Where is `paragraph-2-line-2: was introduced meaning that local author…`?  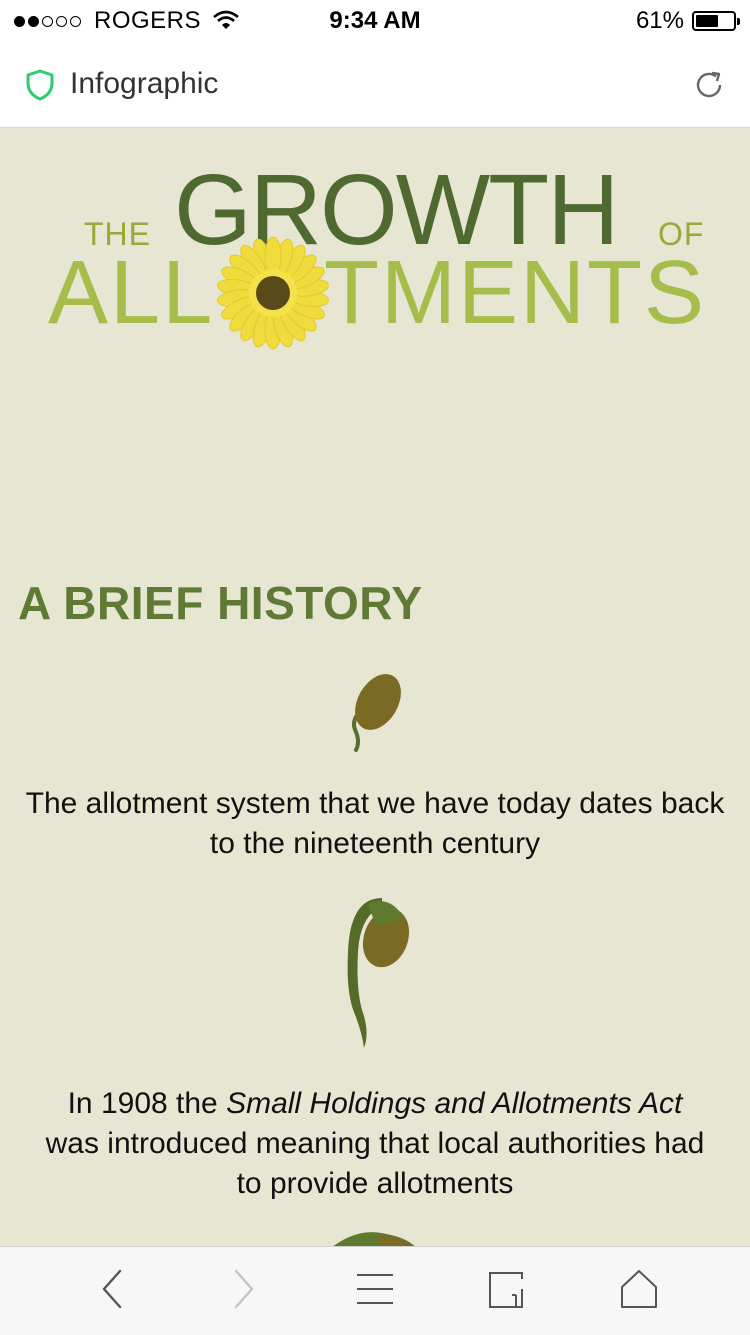 paragraph-2-line-2: was introduced meaning that local author… is located at coordinates (375, 1143).